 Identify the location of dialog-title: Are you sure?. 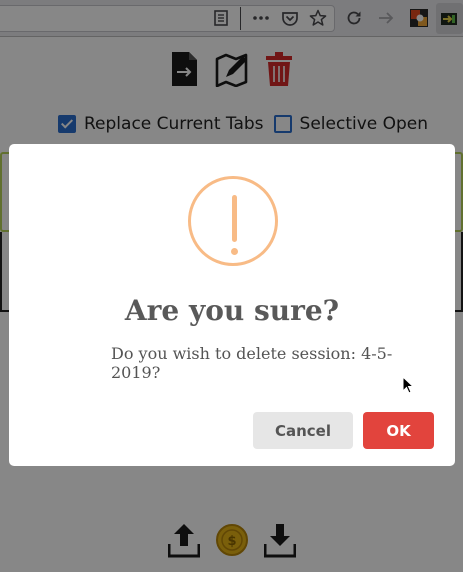
(232, 310).